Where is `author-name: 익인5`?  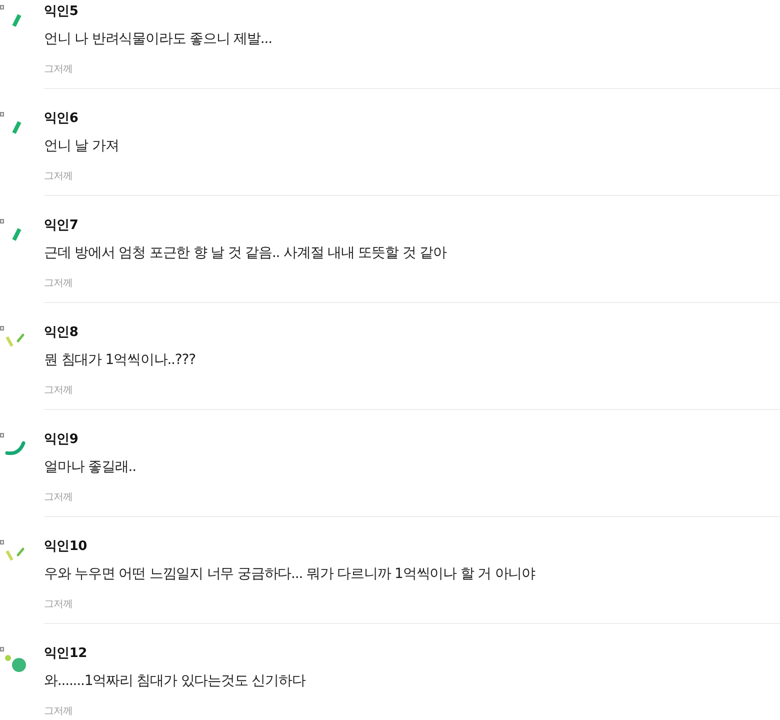 author-name: 익인5 is located at coordinates (62, 12).